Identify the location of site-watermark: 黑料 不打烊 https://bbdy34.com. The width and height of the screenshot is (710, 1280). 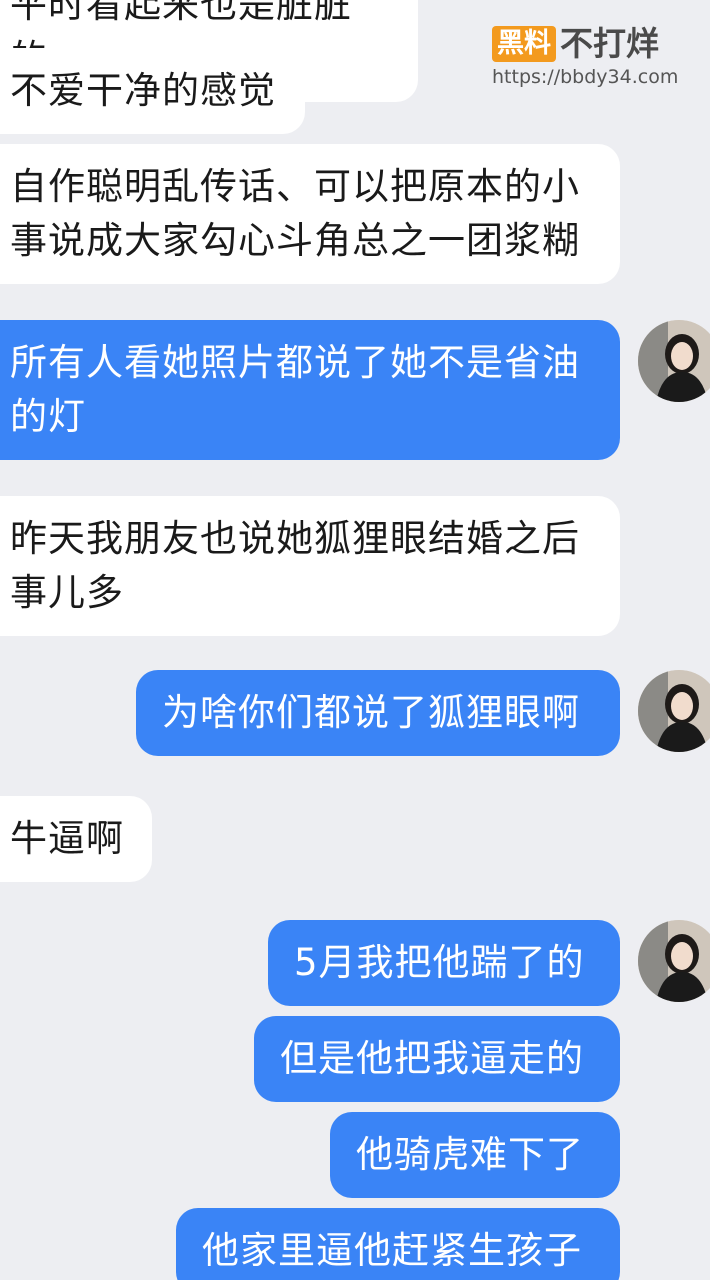
(587, 58).